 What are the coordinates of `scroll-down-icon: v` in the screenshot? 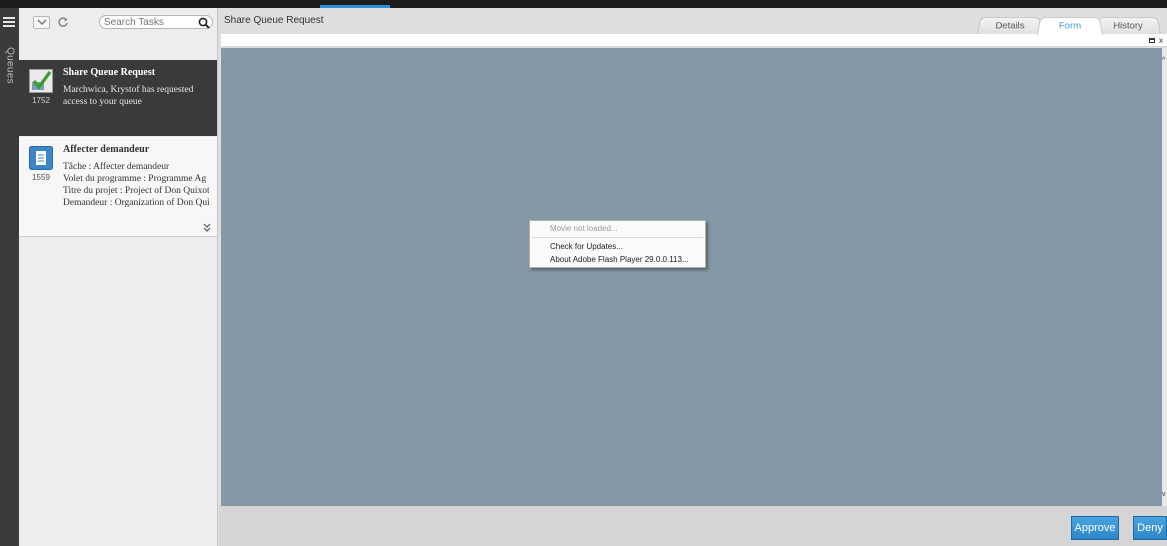 It's located at (1164, 494).